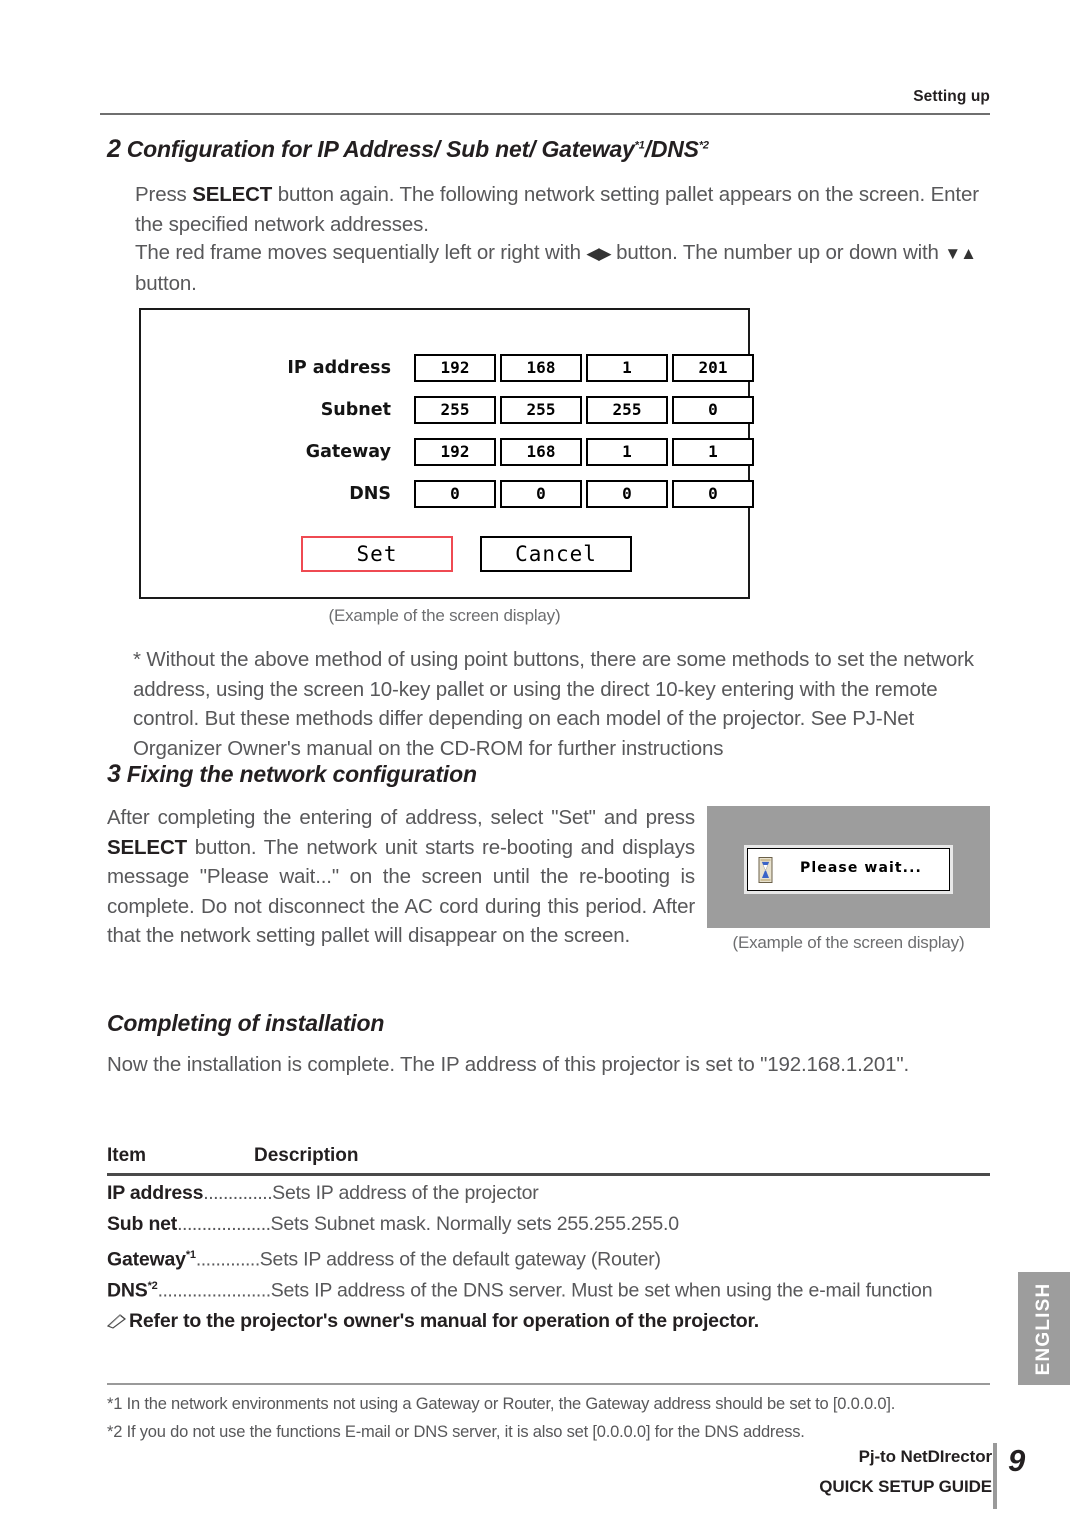 The height and width of the screenshot is (1527, 1080). What do you see at coordinates (444, 615) in the screenshot?
I see `pallet-caption: (Example of the screen display)` at bounding box center [444, 615].